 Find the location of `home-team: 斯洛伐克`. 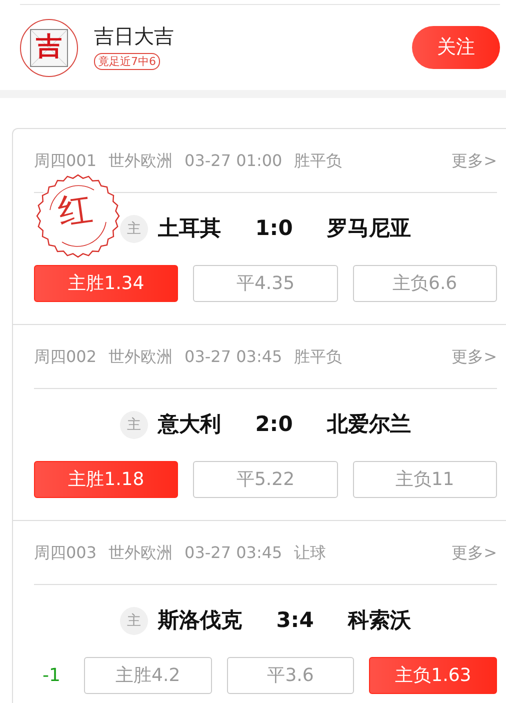

home-team: 斯洛伐克 is located at coordinates (200, 620).